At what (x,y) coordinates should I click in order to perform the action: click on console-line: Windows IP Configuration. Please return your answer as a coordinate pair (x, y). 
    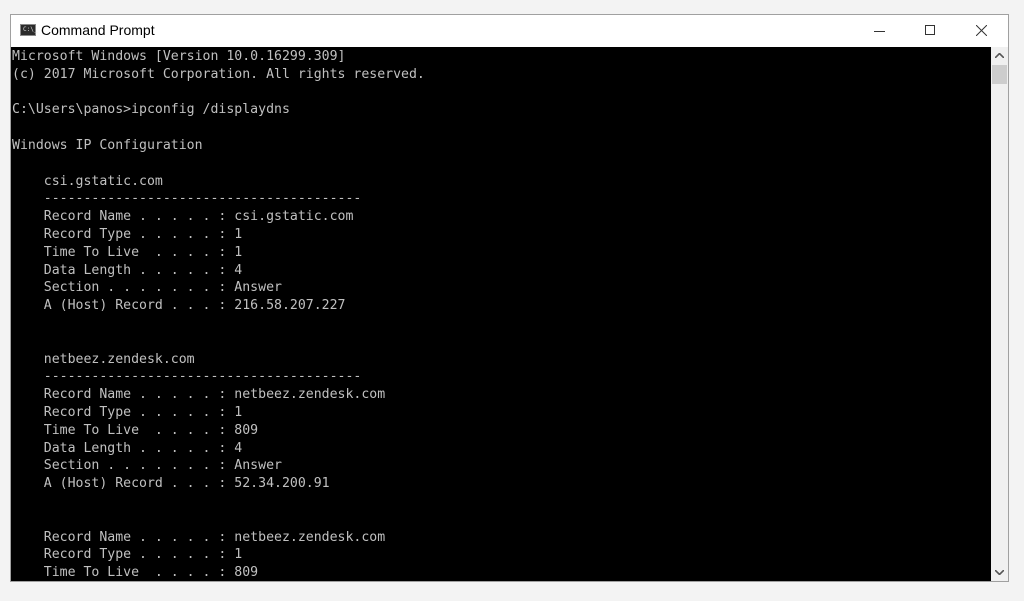
    Looking at the image, I should click on (107, 145).